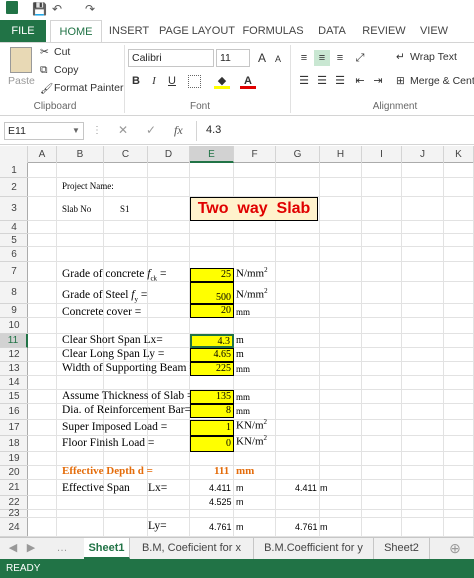 This screenshot has height=578, width=474. Describe the element at coordinates (90, 9) in the screenshot. I see `redo-icon: ↷` at that location.